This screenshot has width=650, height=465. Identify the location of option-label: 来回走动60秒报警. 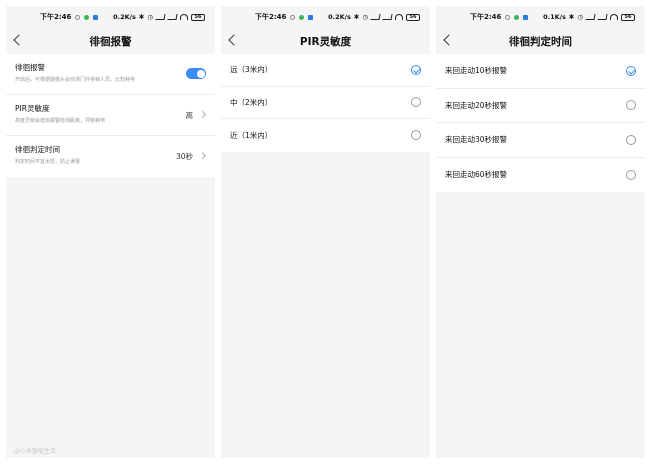
(476, 175).